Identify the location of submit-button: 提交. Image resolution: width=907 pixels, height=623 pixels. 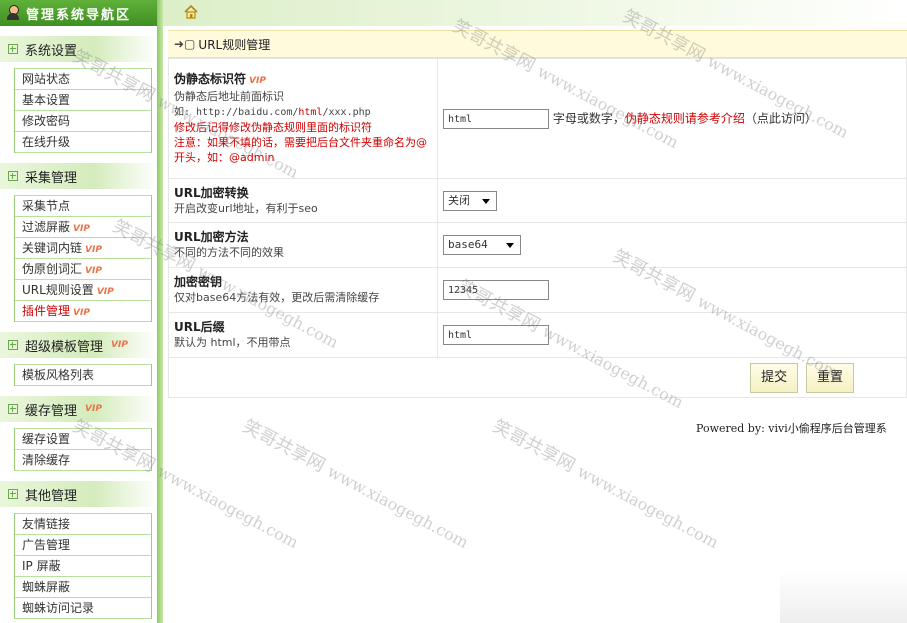
(774, 377).